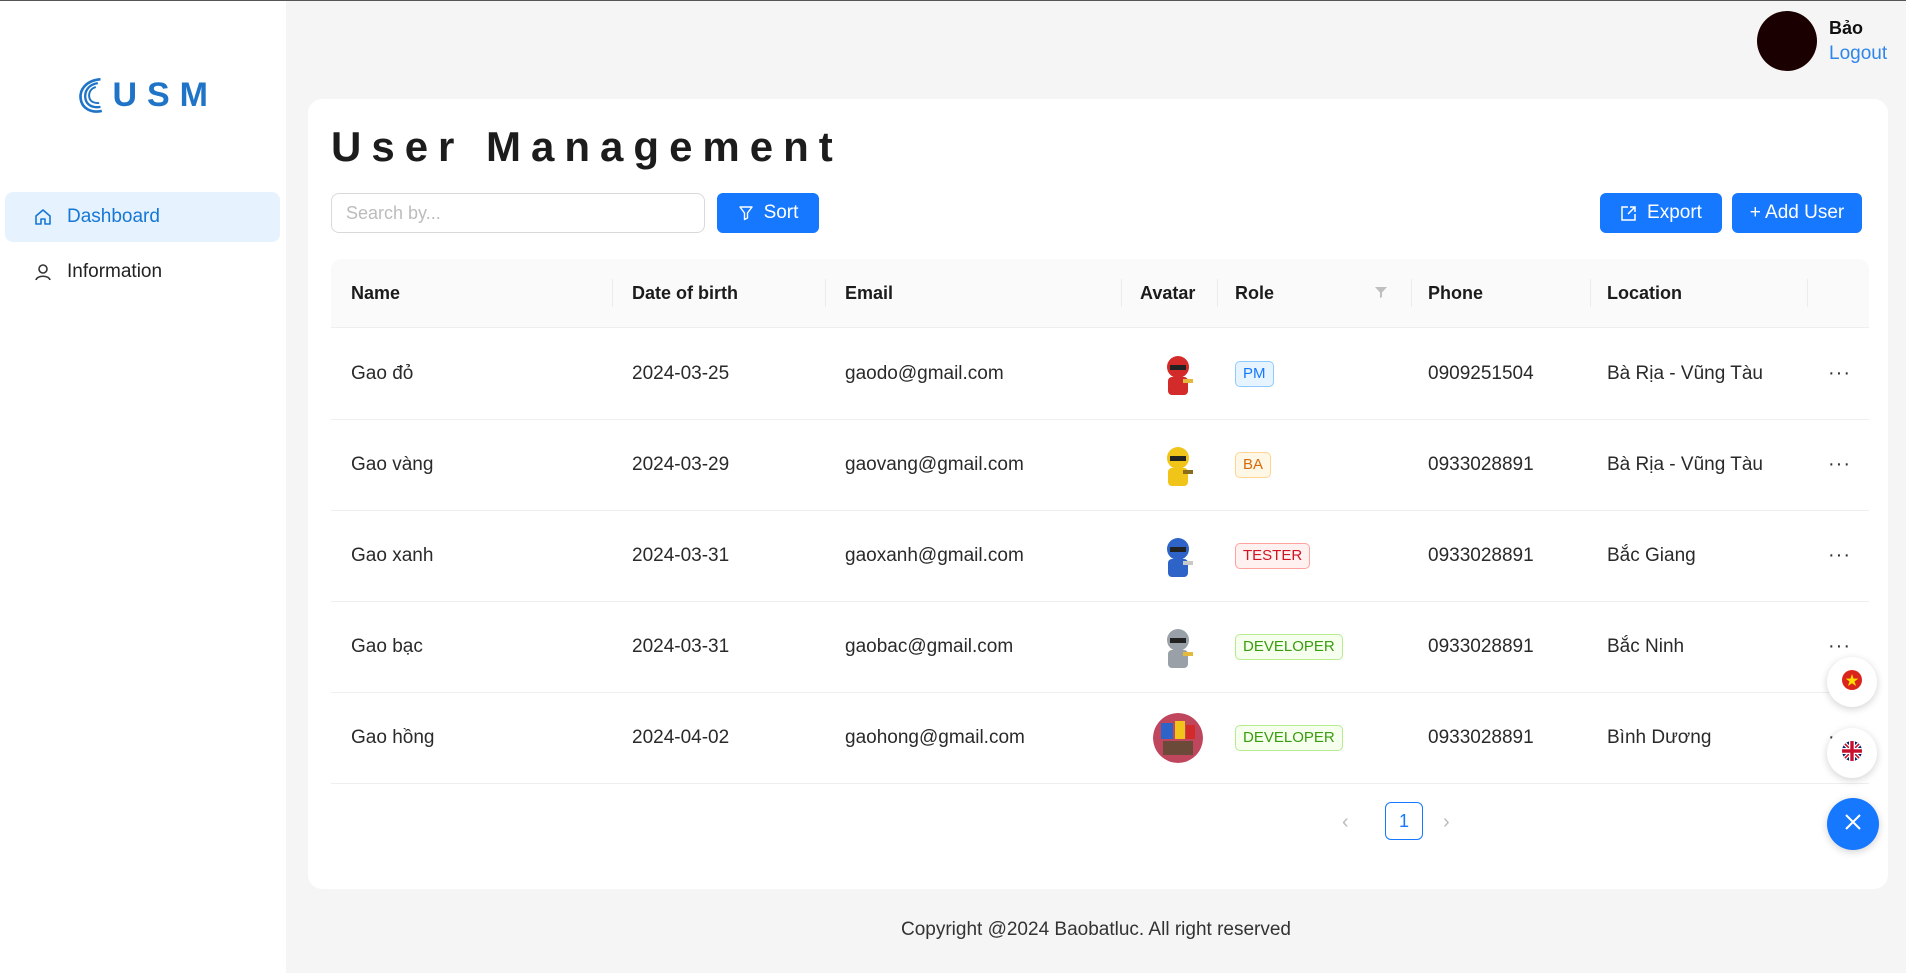 The height and width of the screenshot is (973, 1906). I want to click on header-name: Name, so click(375, 293).